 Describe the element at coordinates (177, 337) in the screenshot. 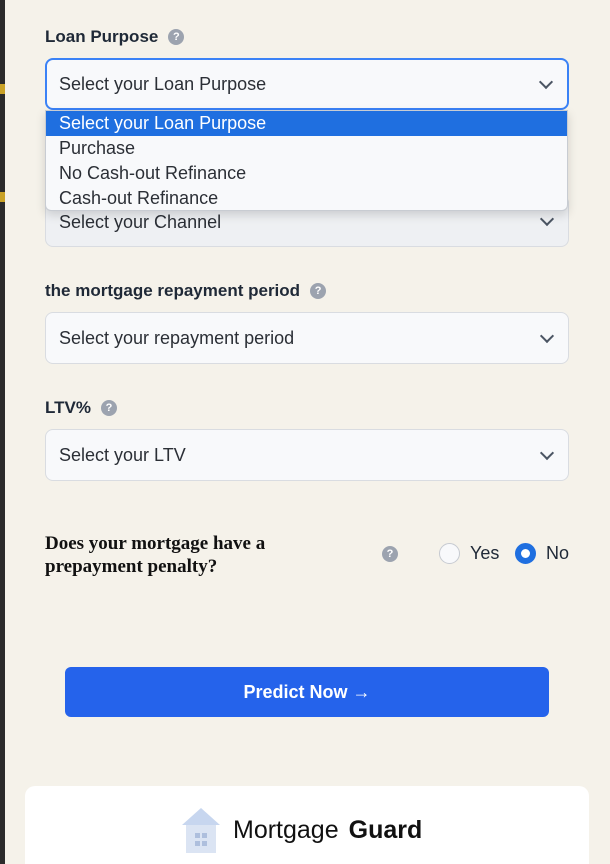

I see `repayment-value: Select your repayment period` at that location.